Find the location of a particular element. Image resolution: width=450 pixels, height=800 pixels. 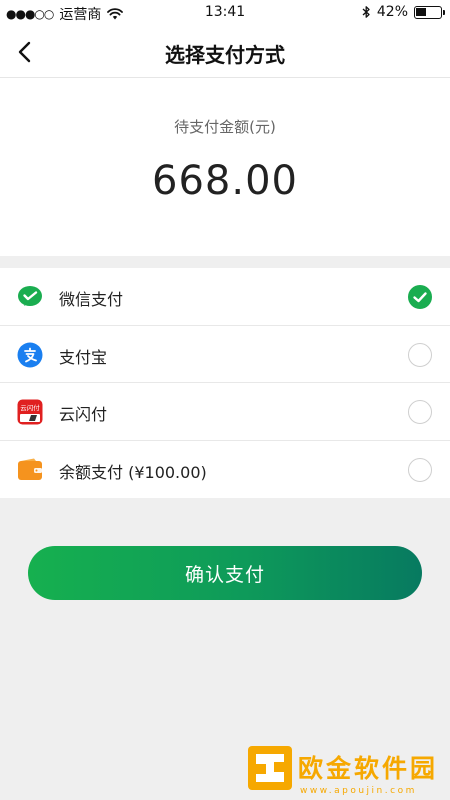

status-right: 42% is located at coordinates (403, 12).